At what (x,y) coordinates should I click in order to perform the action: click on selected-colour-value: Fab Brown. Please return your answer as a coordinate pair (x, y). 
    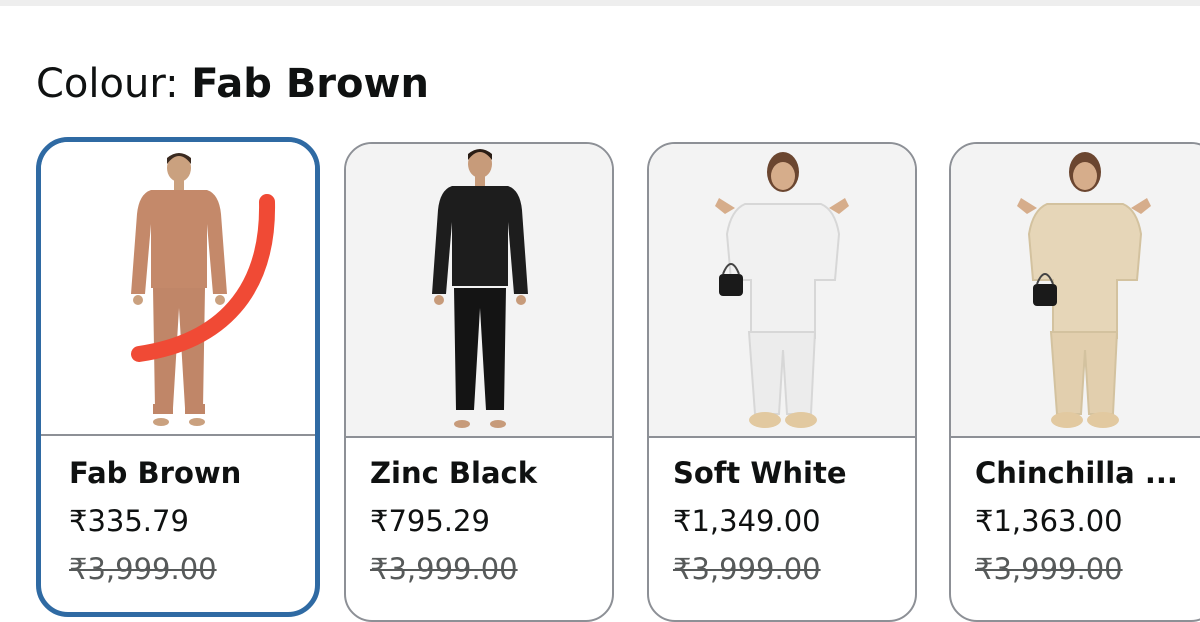
    Looking at the image, I should click on (310, 84).